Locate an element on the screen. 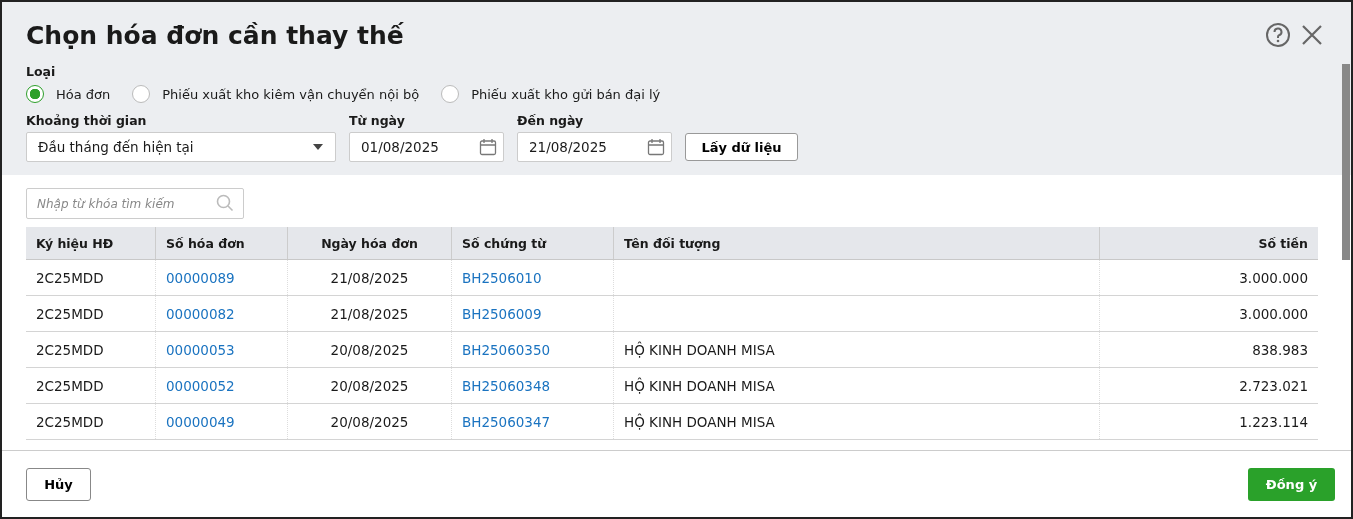 This screenshot has width=1353, height=519. table-link: BH25060347 is located at coordinates (533, 421).